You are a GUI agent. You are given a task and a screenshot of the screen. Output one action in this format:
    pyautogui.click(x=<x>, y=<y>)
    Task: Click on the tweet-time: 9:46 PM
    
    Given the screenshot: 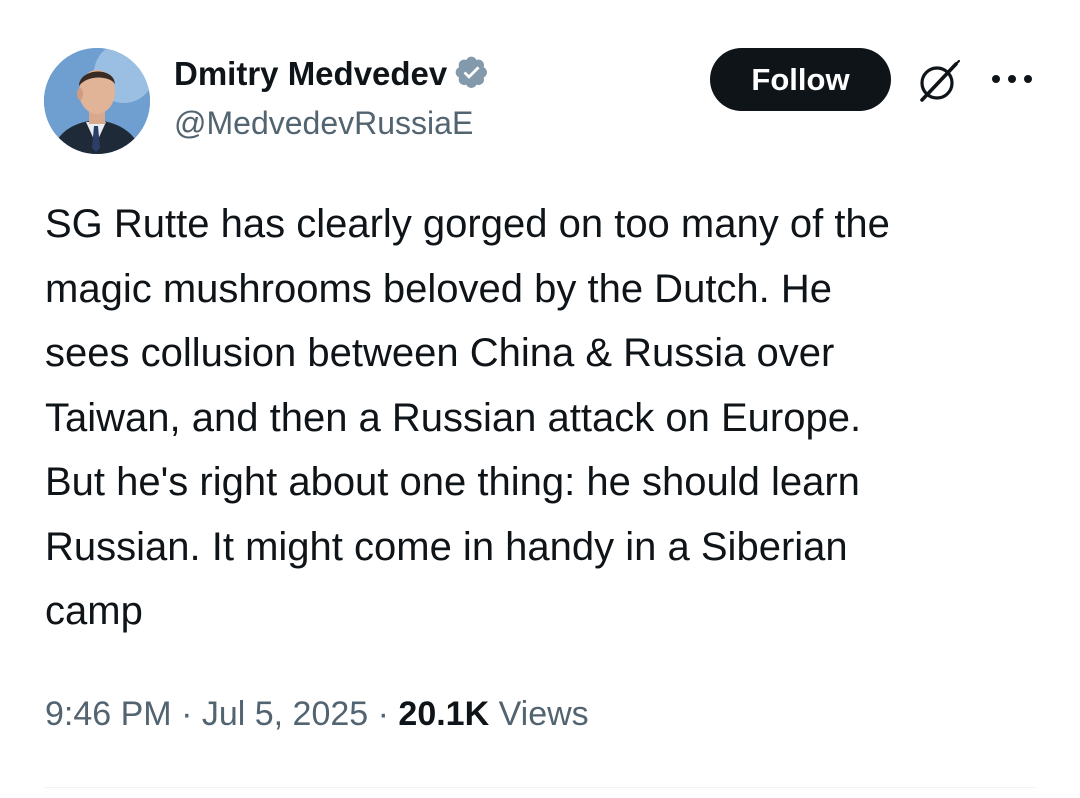 What is the action you would take?
    pyautogui.click(x=108, y=714)
    